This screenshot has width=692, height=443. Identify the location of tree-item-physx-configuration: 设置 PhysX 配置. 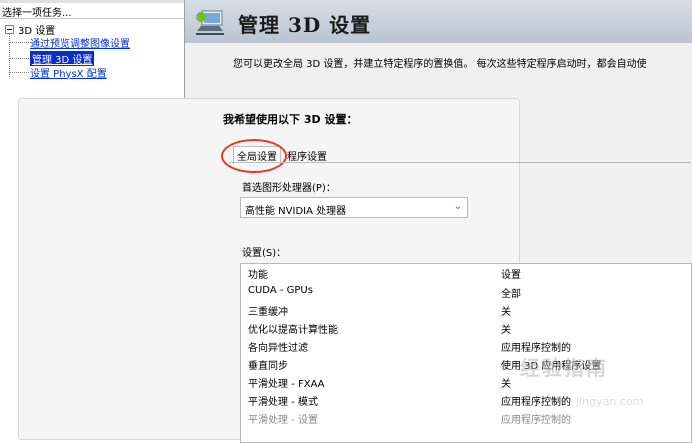
(58, 72).